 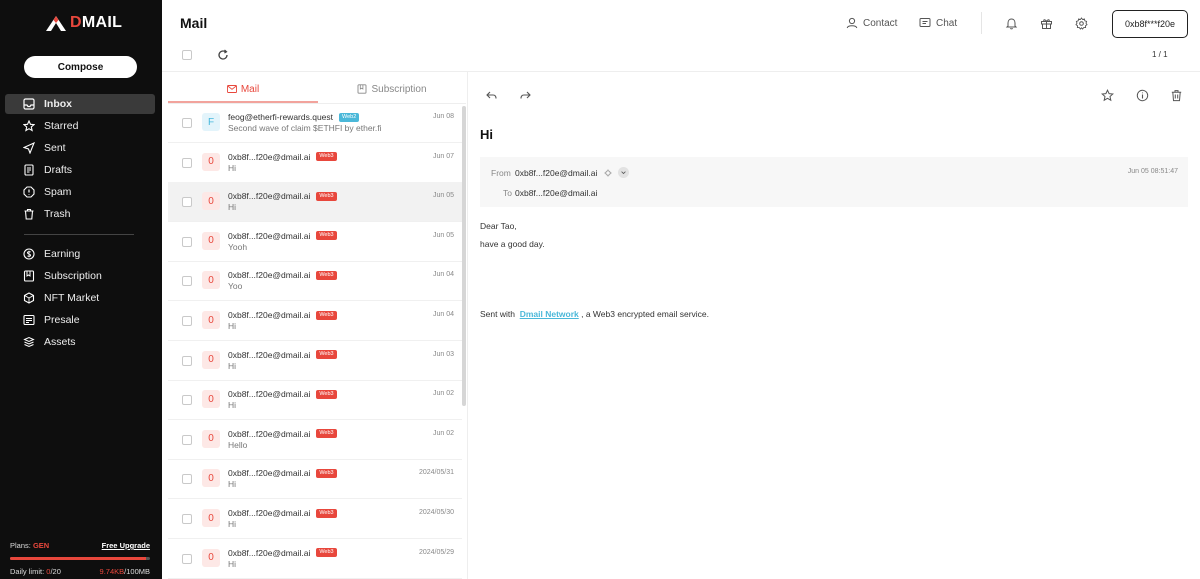 What do you see at coordinates (871, 23) in the screenshot?
I see `contact-button: Contact` at bounding box center [871, 23].